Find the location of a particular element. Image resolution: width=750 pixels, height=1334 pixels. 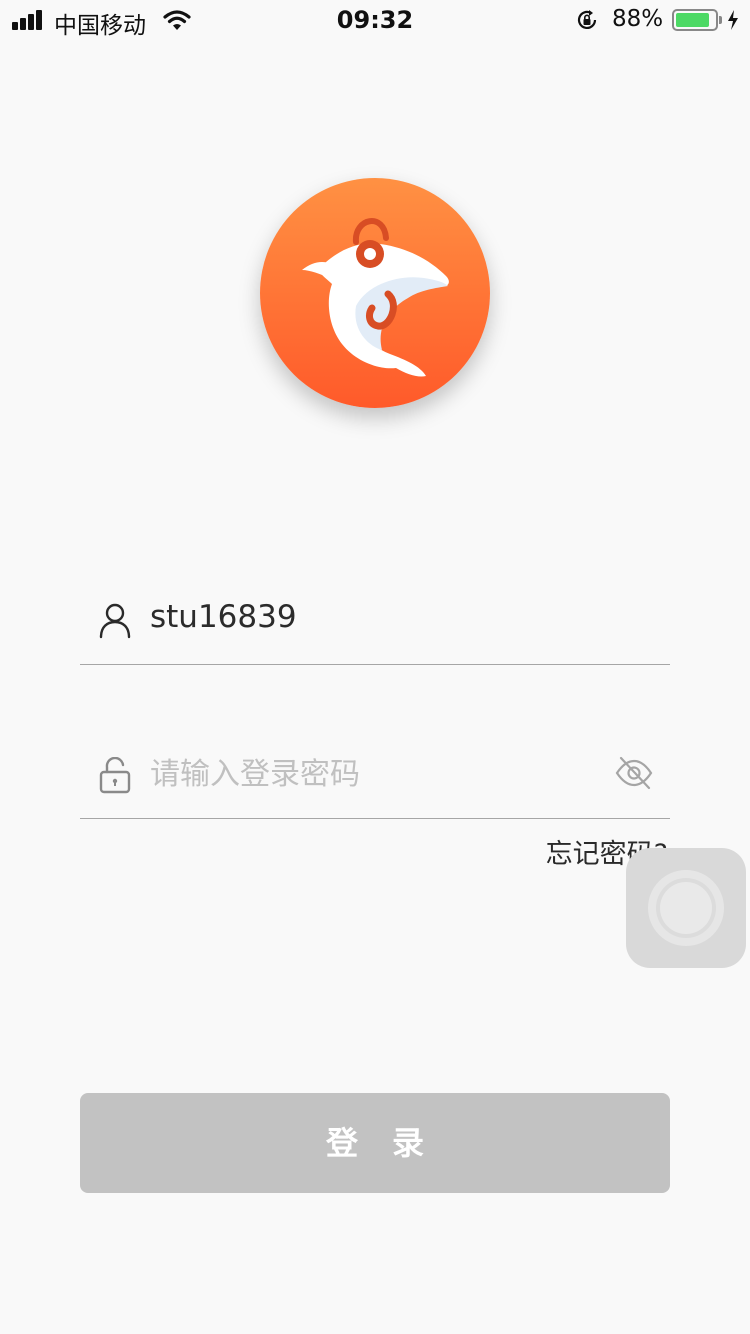

battery-tip is located at coordinates (720, 20).